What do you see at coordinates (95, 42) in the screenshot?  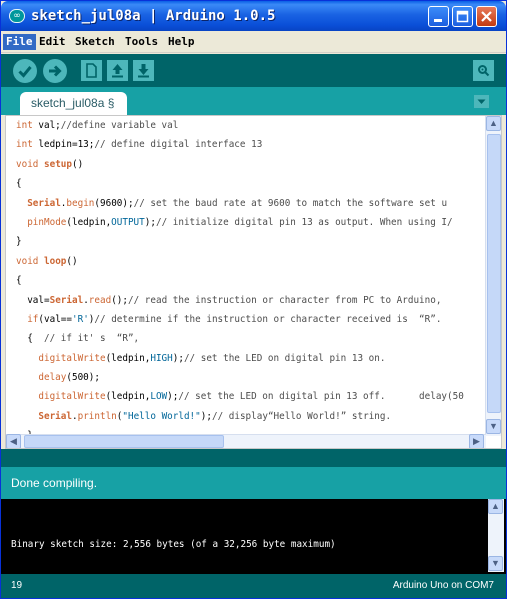 I see `menu-sketch: Sketch` at bounding box center [95, 42].